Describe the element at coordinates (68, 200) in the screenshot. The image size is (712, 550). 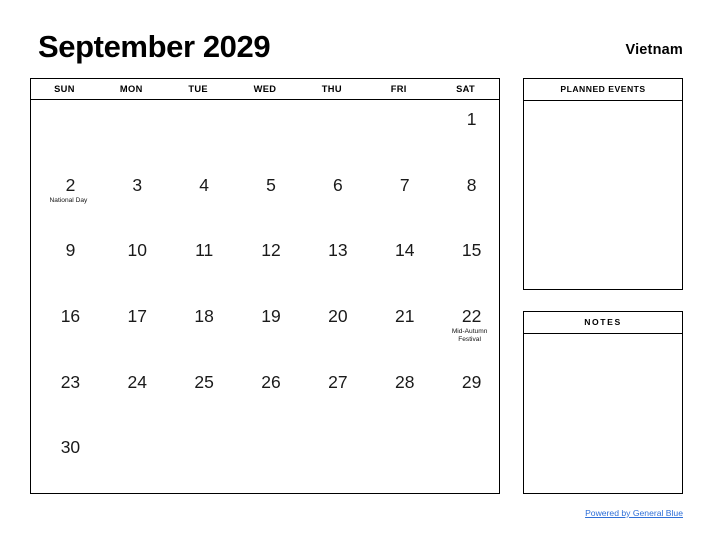
I see `day-event-label: National Day` at that location.